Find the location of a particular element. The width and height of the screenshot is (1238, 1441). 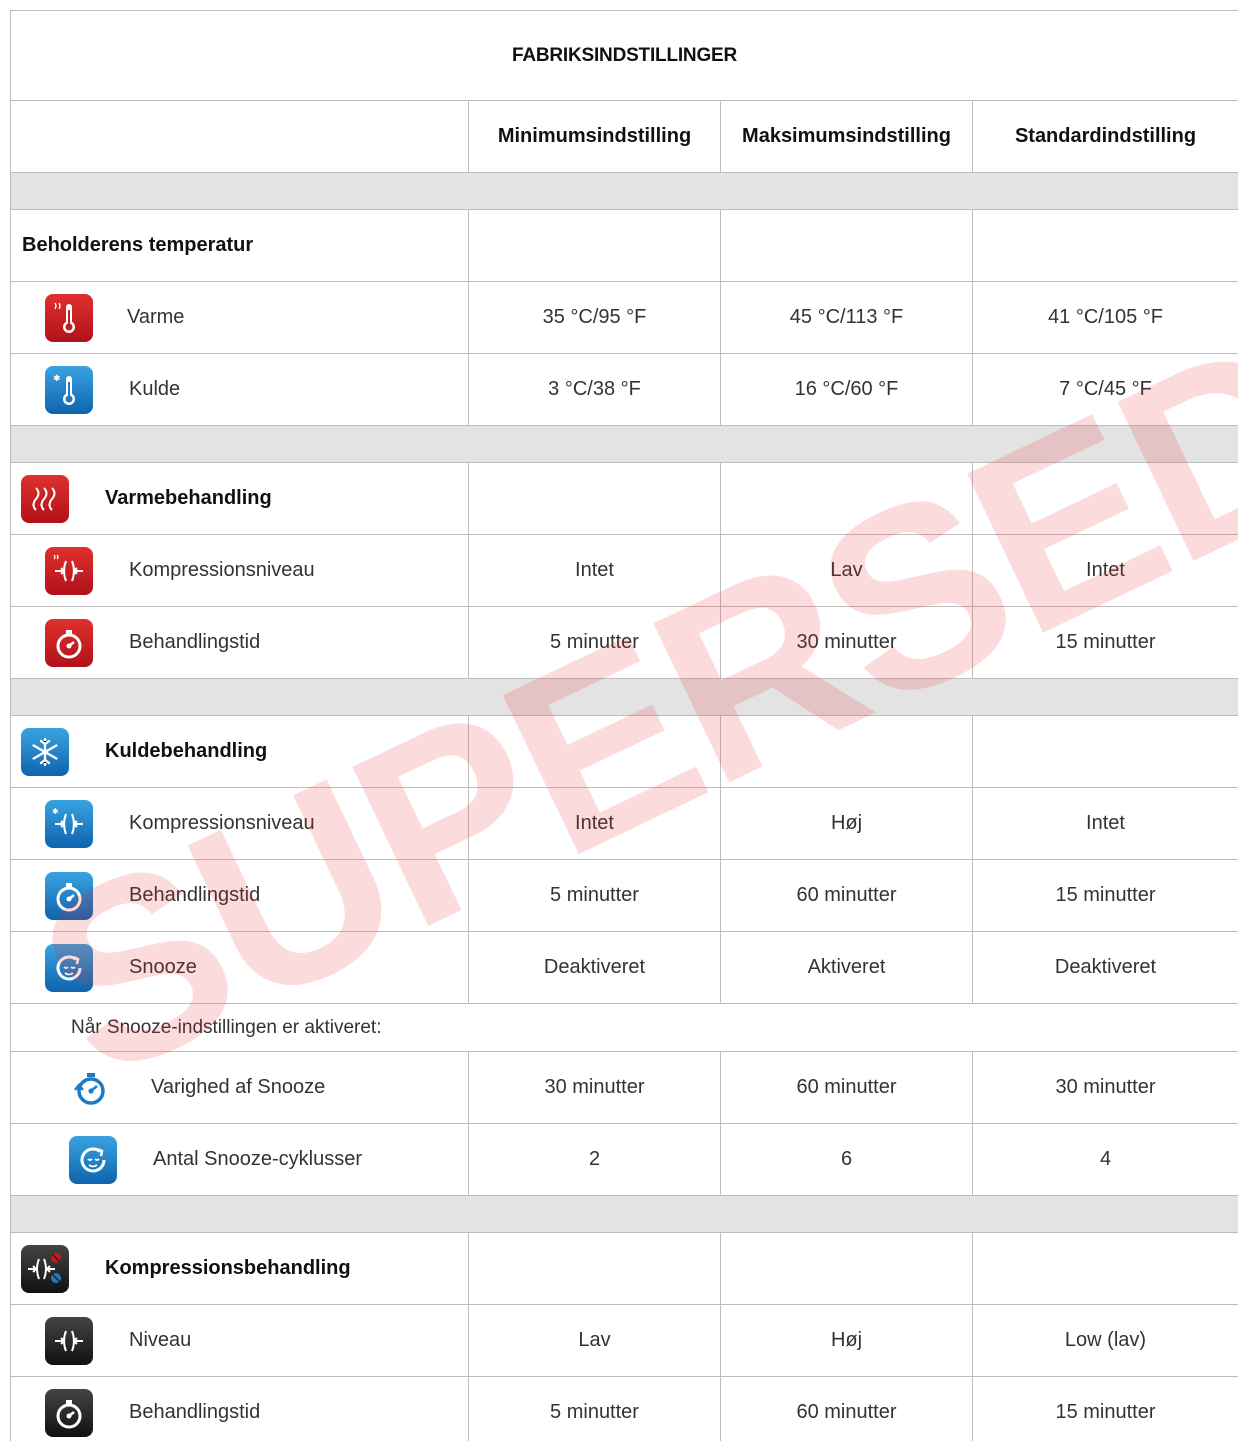

snooze-duration-icon is located at coordinates (91, 1088).